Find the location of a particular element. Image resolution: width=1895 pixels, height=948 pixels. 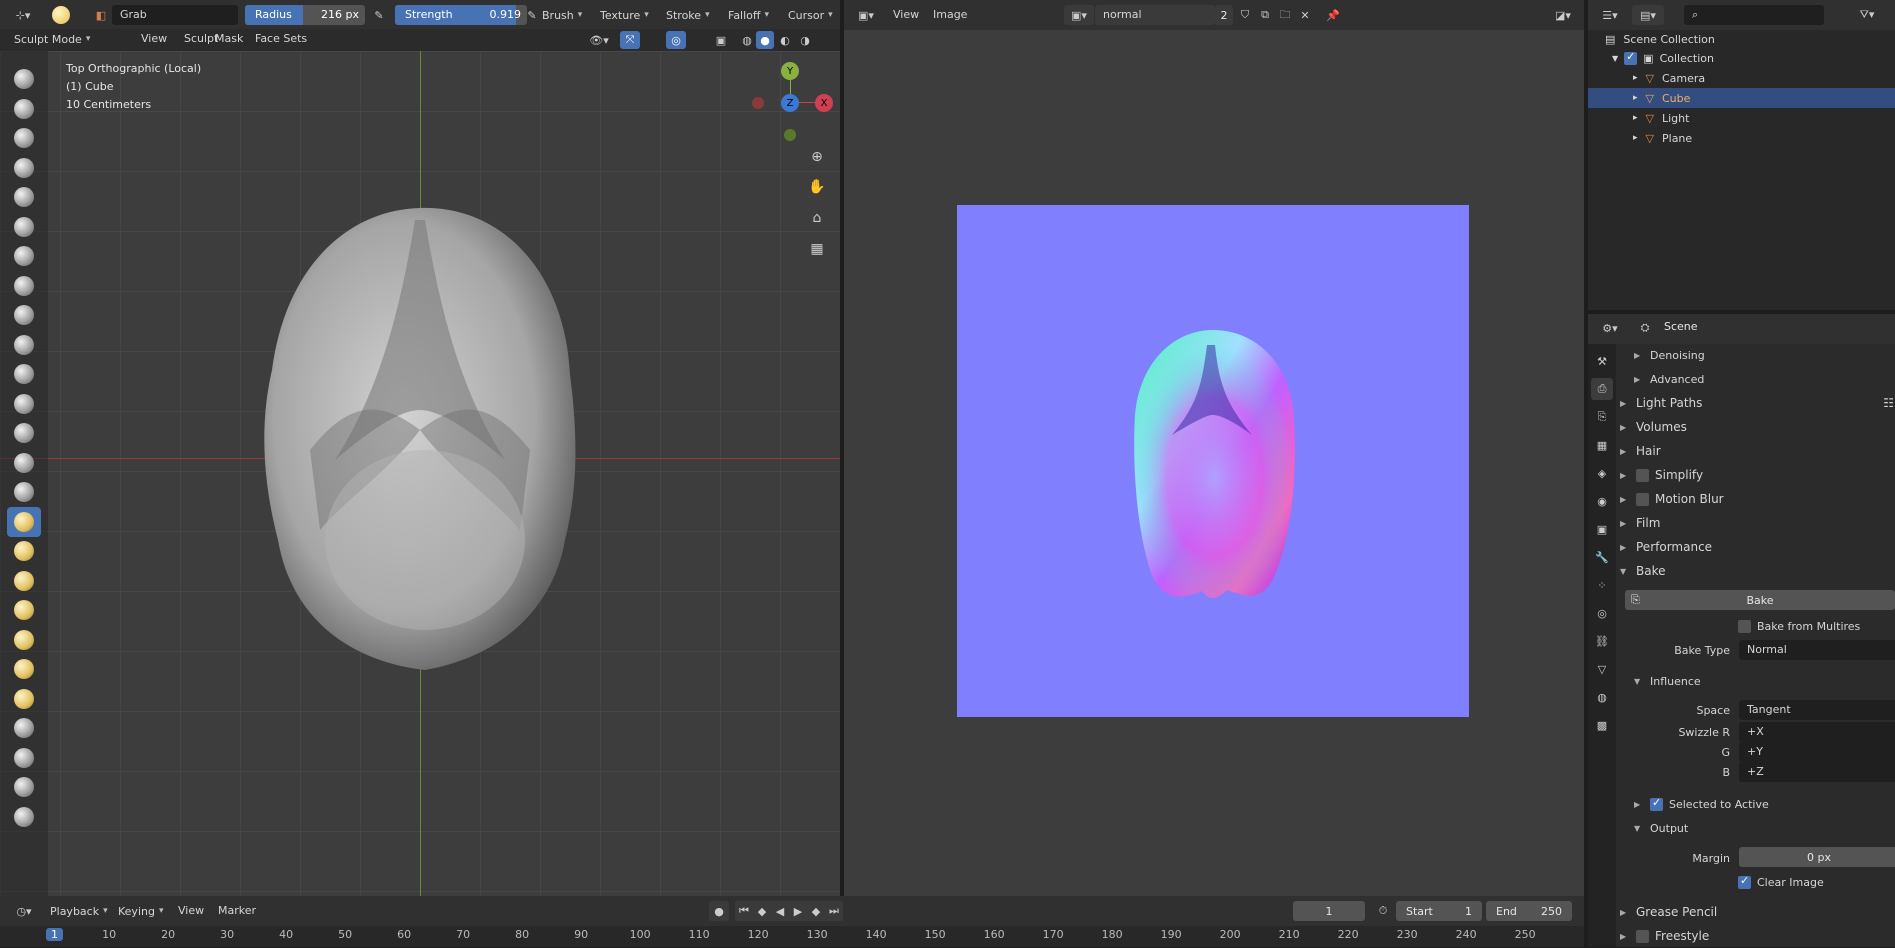

tool-pose is located at coordinates (24, 640).